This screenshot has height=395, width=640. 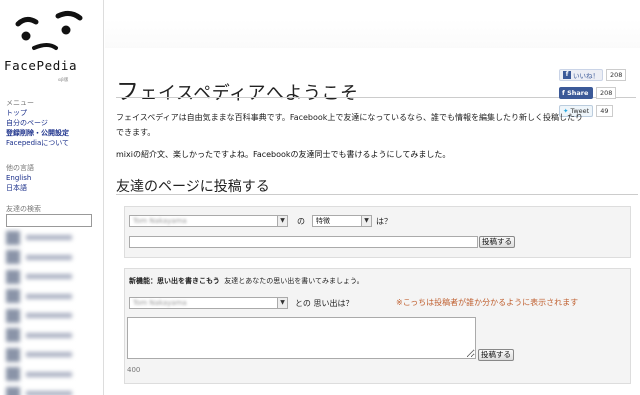 I want to click on memory-question-label: との 思い出は？, so click(x=324, y=303).